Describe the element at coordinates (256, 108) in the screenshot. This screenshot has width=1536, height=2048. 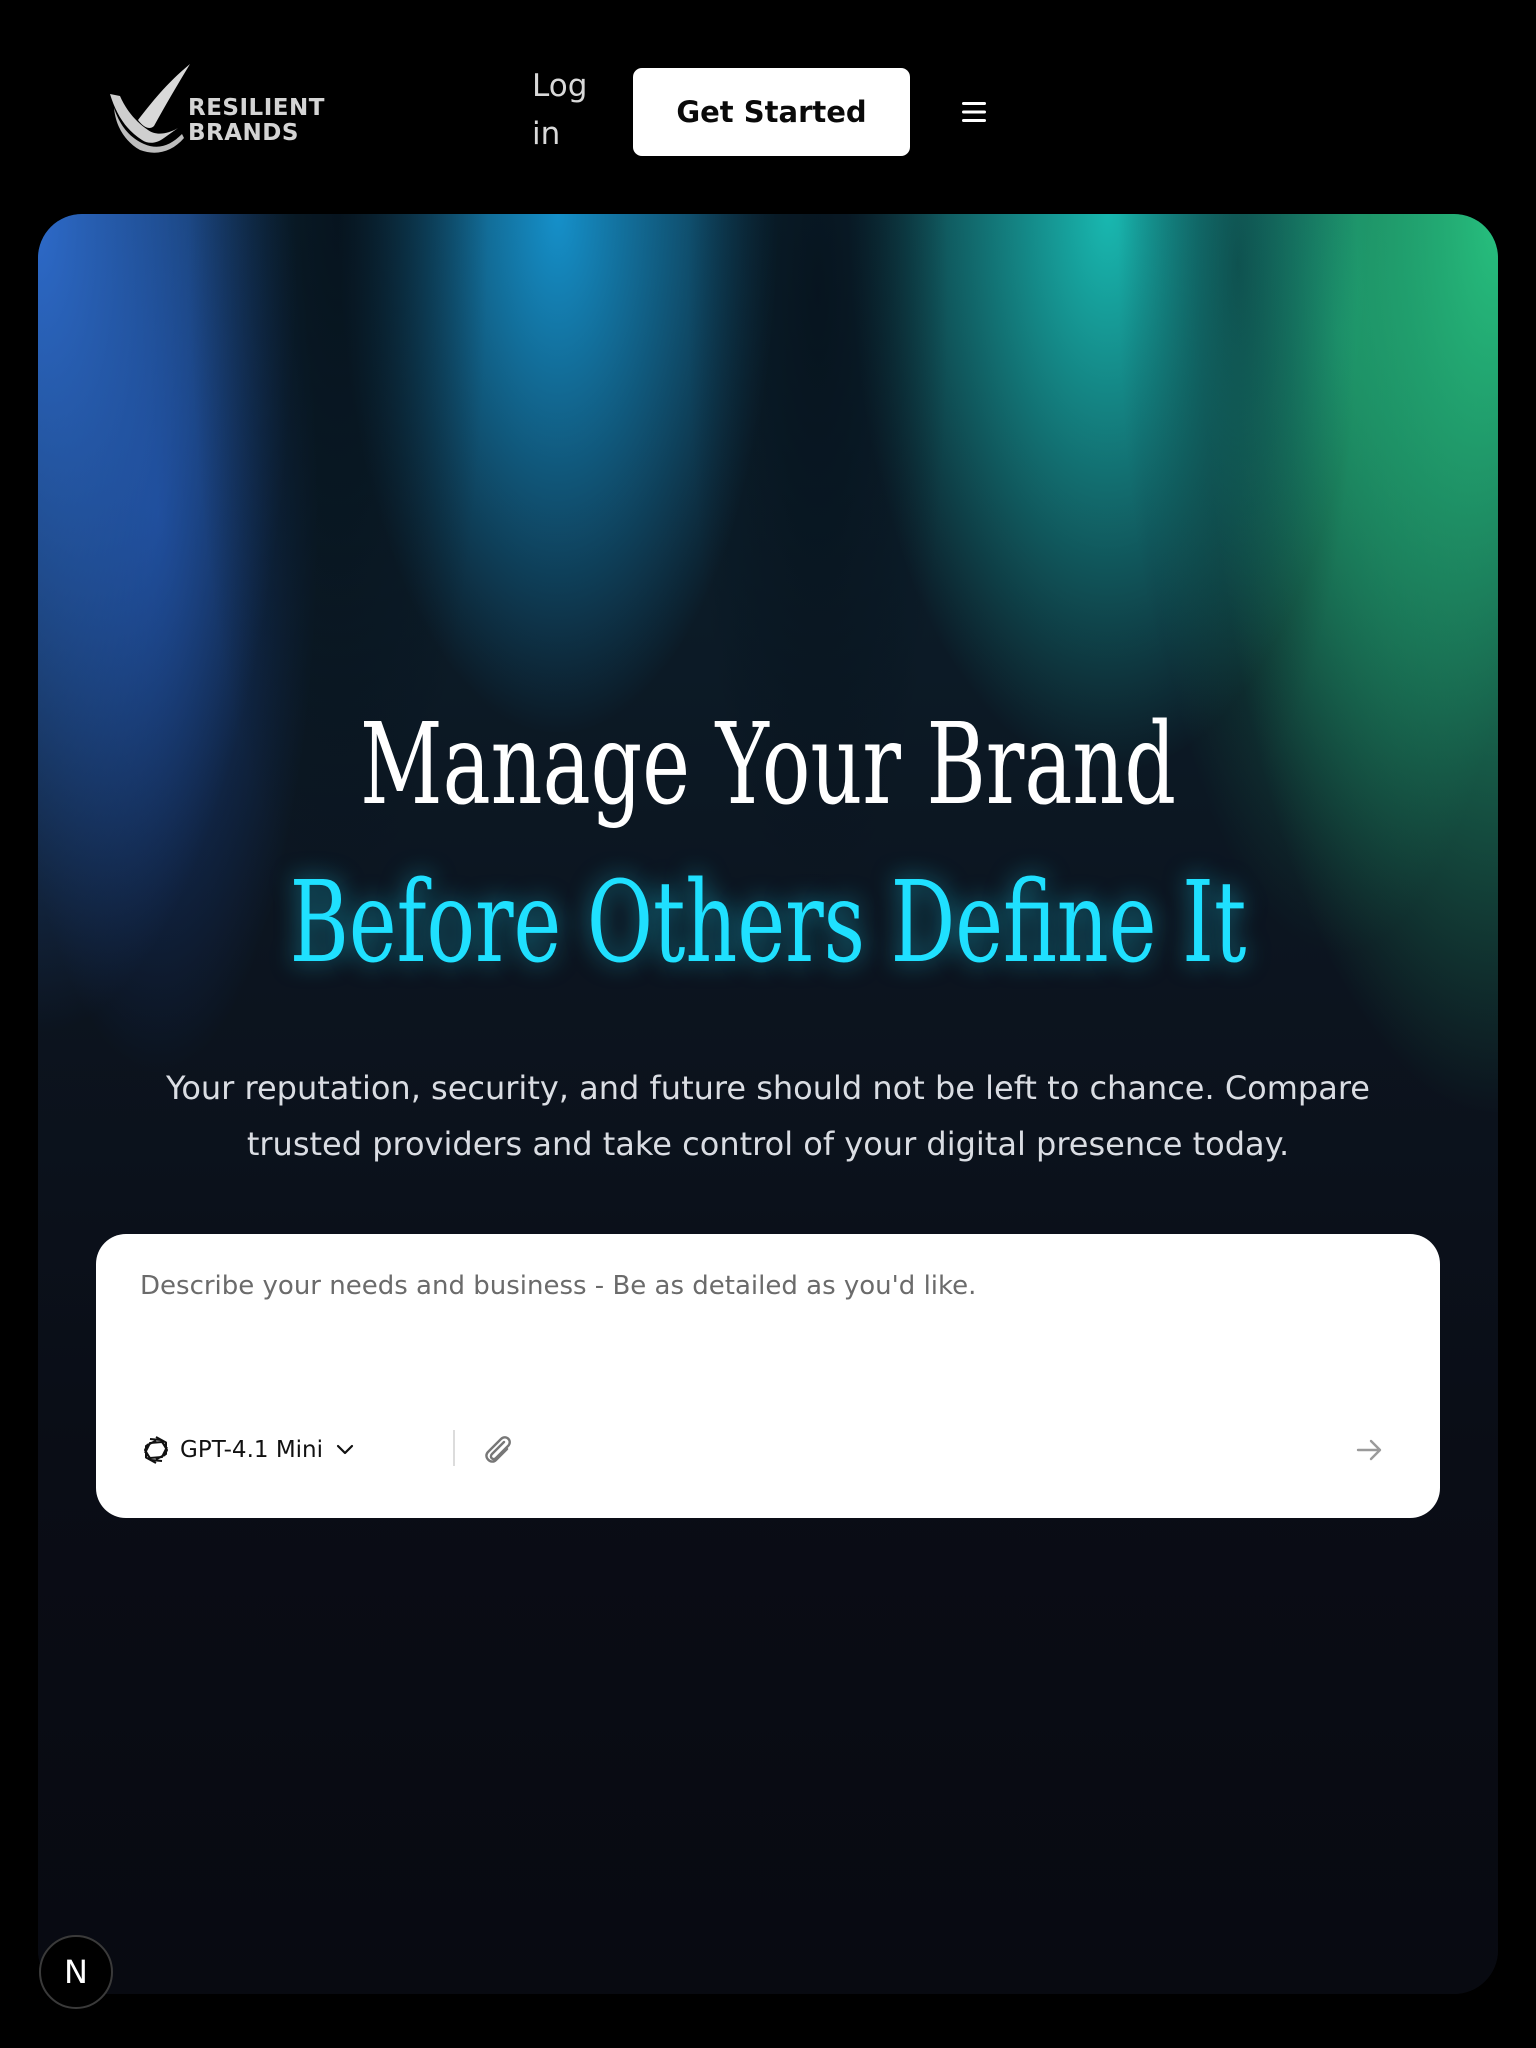
I see `brand-wordmark-line1: RESILIENT` at that location.